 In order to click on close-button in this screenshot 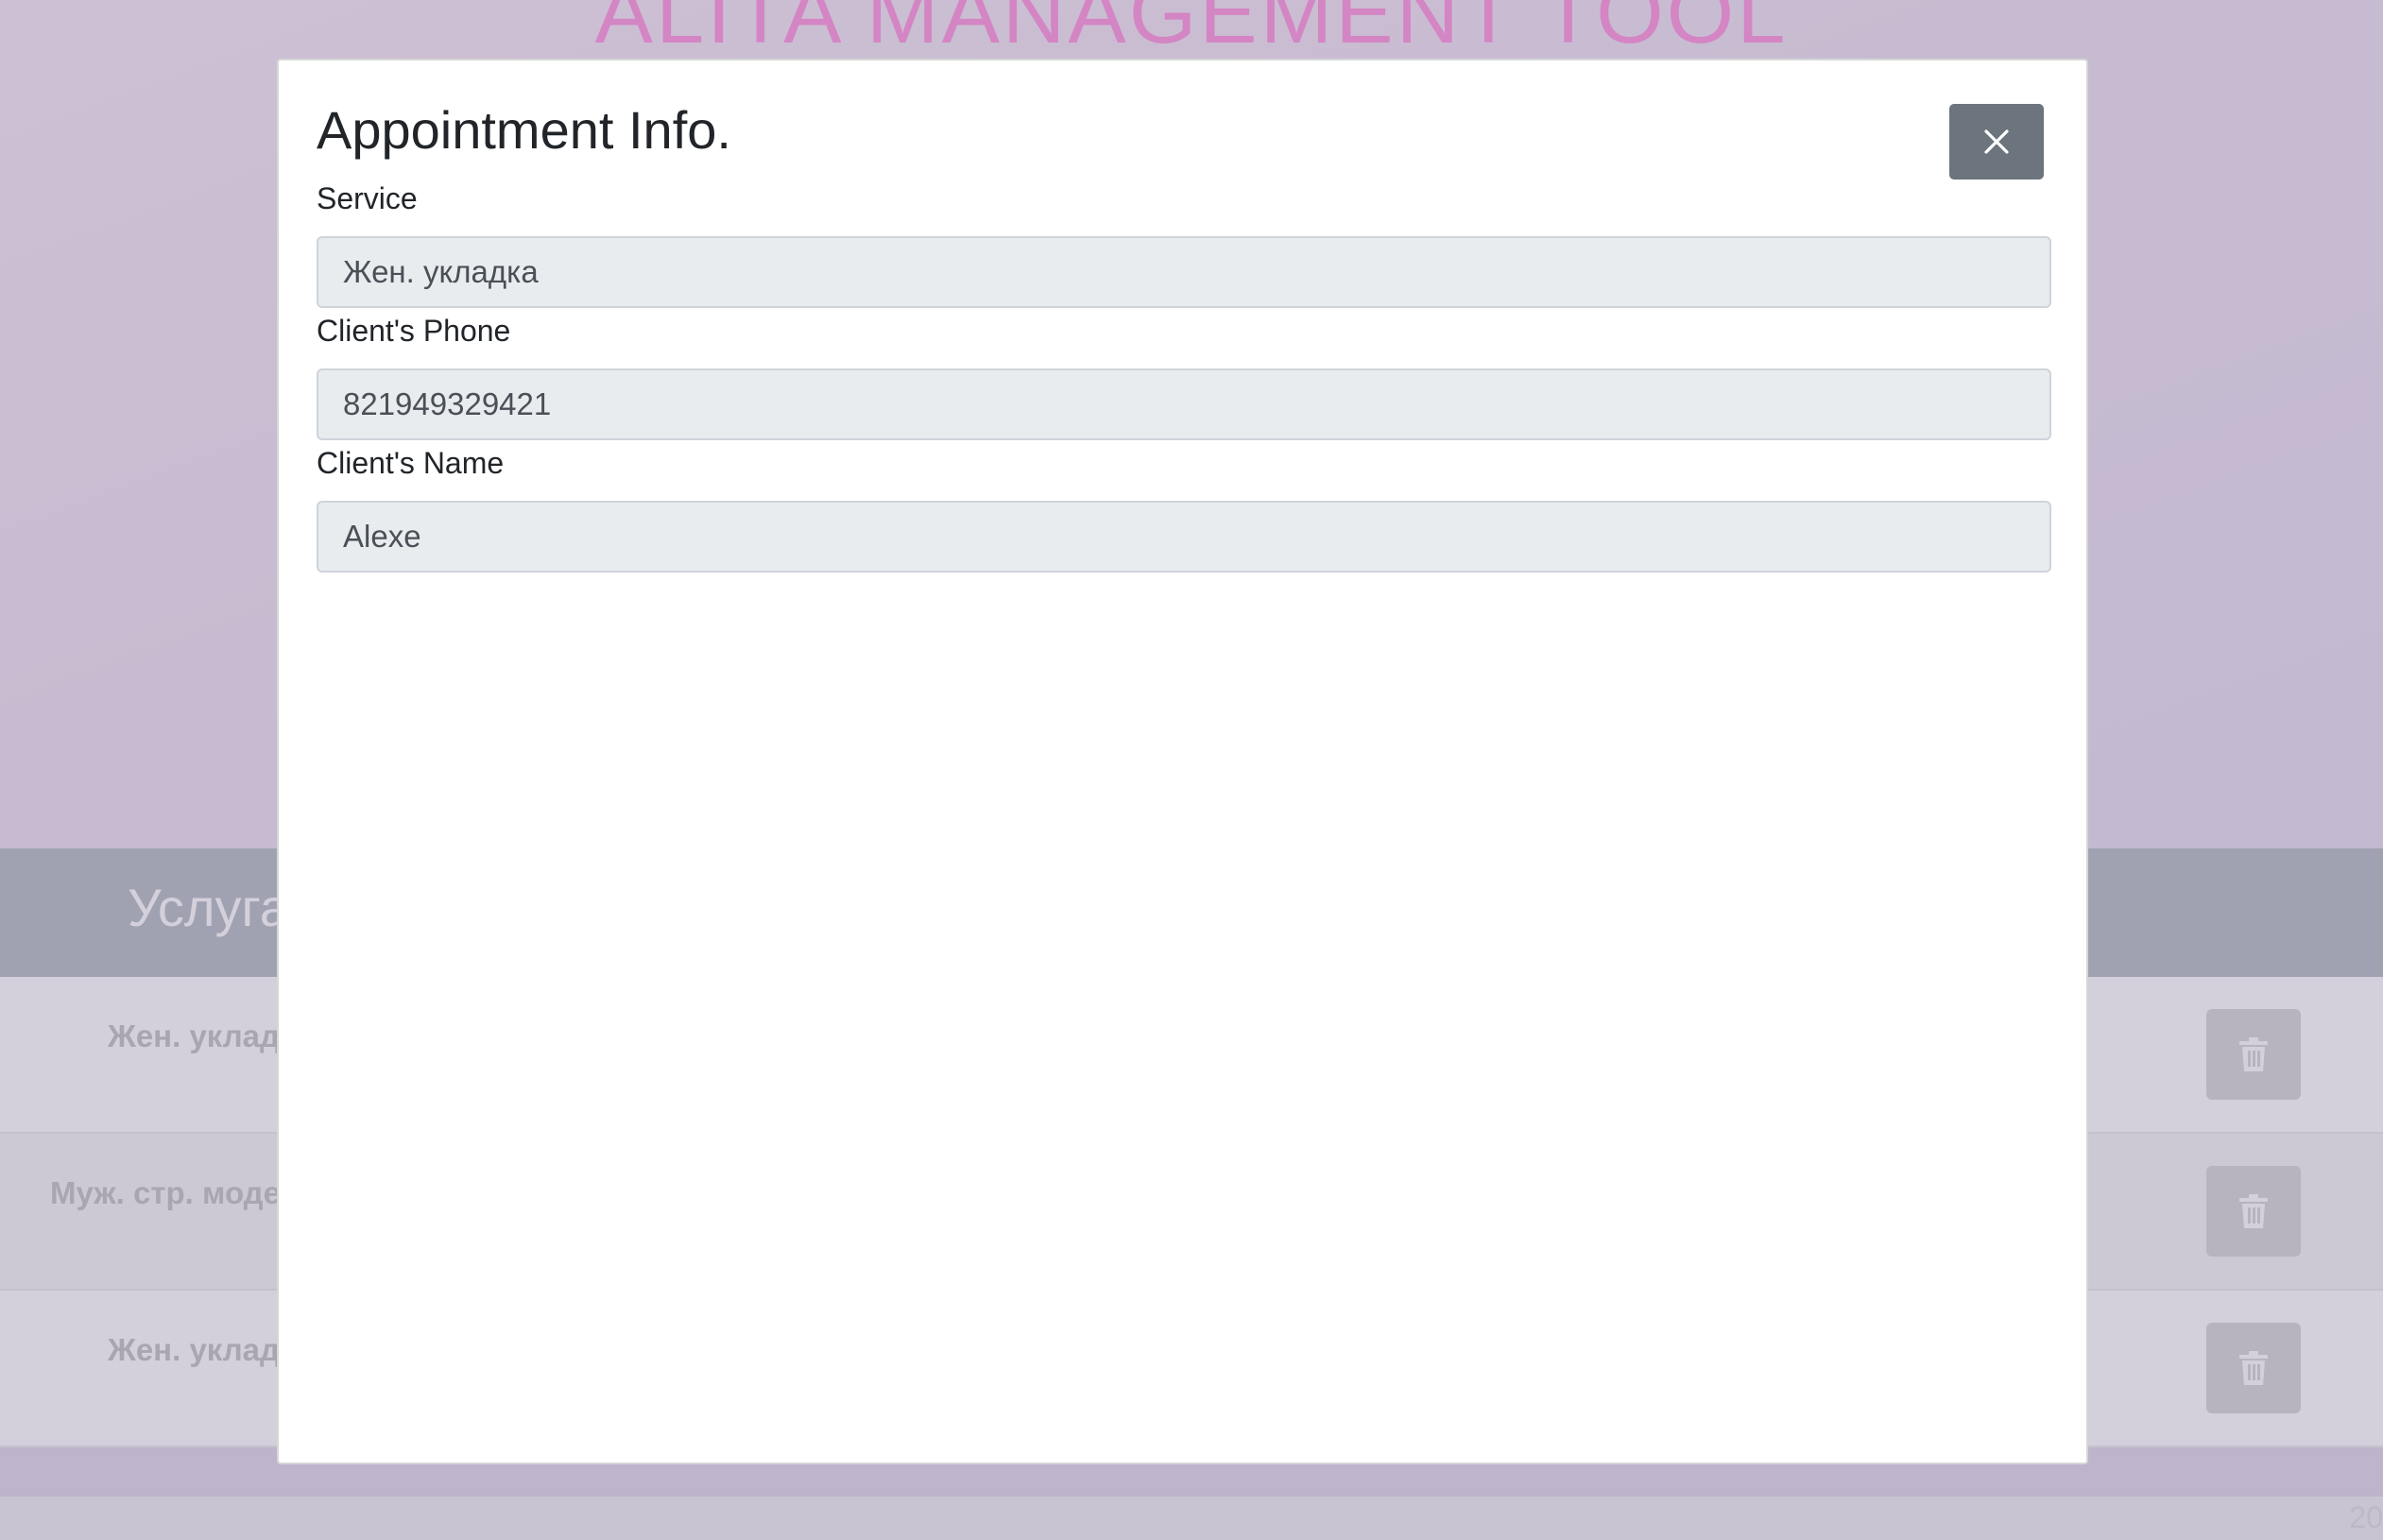, I will do `click(1996, 142)`.